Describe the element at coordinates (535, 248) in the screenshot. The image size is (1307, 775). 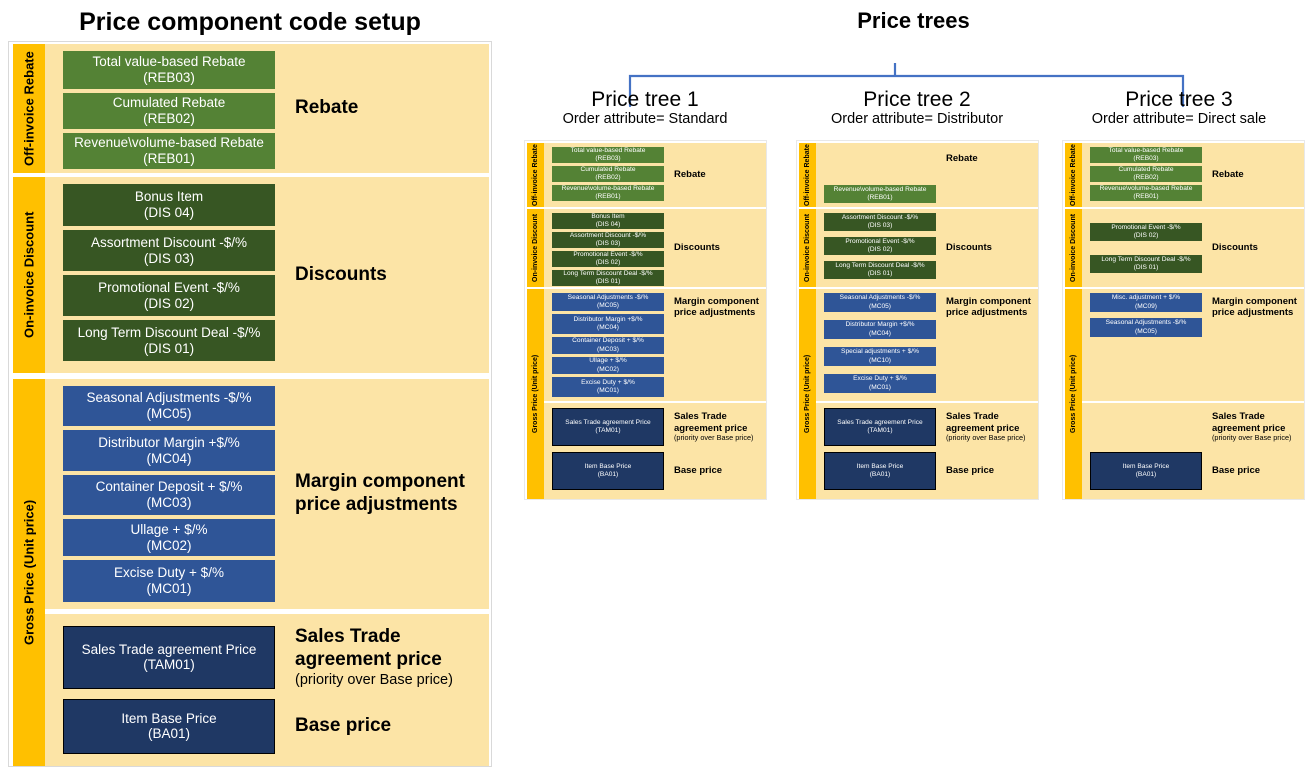
I see `tree-1-rail-on-invoice-discount: On-invoice Discount` at that location.